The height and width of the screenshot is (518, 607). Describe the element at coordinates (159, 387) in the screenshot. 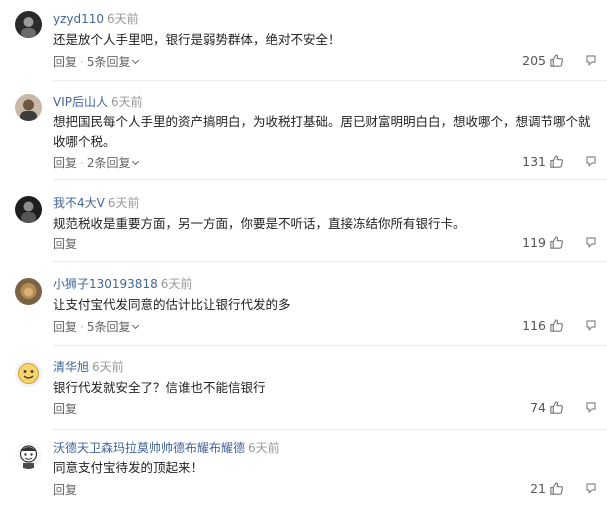

I see `comment-text: 银行代发就安全了？信谁也不能信银行` at that location.